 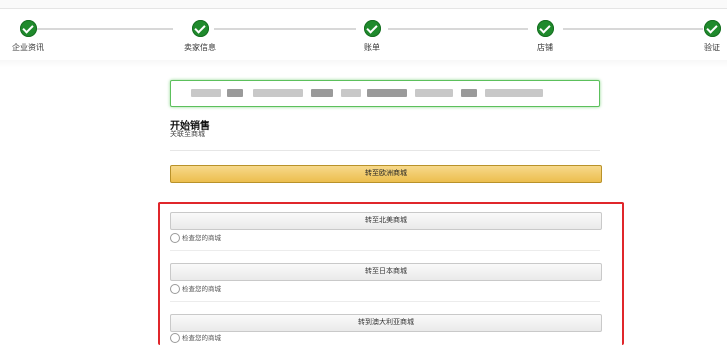 I want to click on redacted-url-box, so click(x=385, y=93).